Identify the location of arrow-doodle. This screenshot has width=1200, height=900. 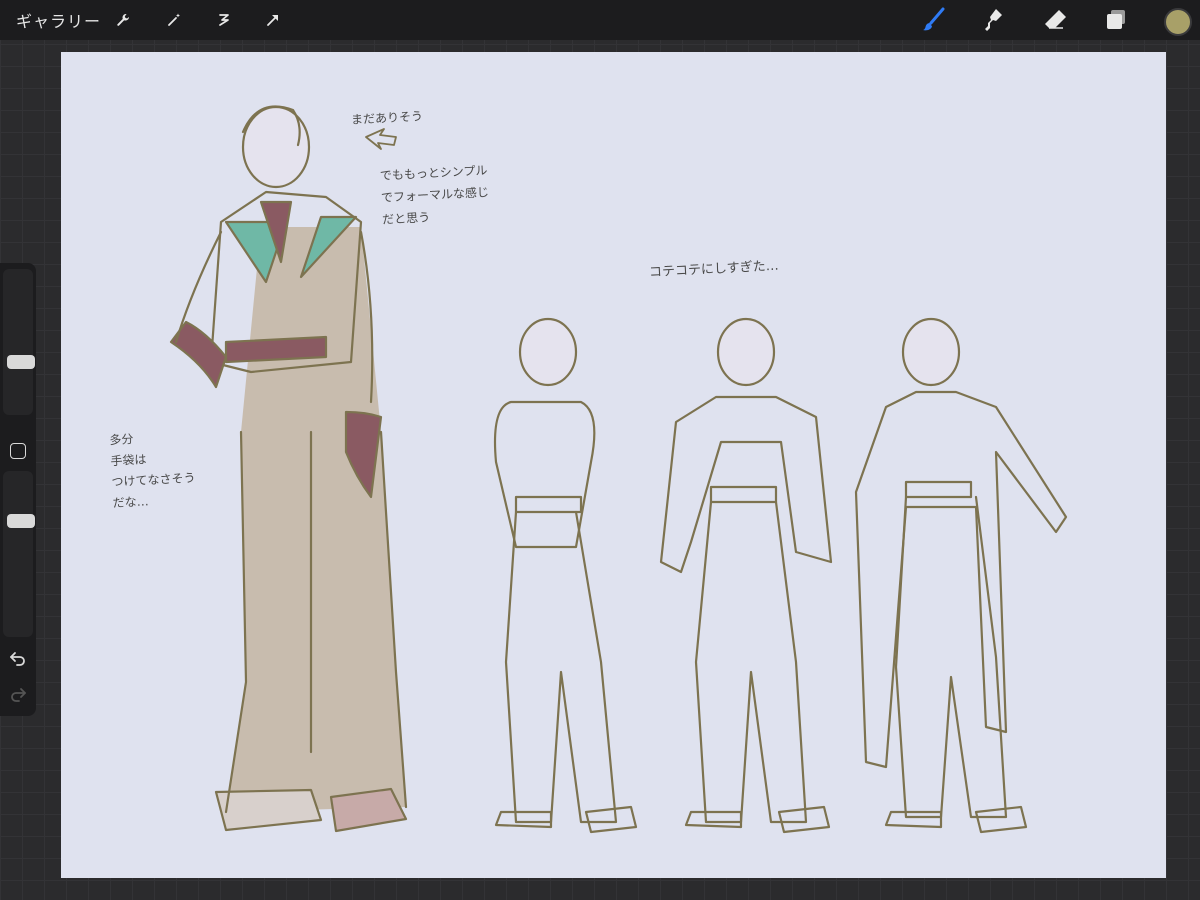
(381, 139).